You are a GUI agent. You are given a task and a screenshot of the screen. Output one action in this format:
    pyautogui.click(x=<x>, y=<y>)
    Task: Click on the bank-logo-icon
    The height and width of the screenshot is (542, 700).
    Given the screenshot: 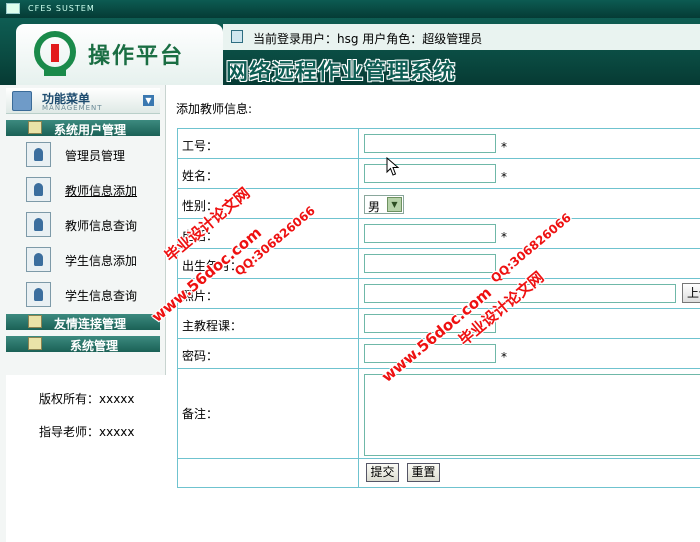 What is the action you would take?
    pyautogui.click(x=55, y=53)
    